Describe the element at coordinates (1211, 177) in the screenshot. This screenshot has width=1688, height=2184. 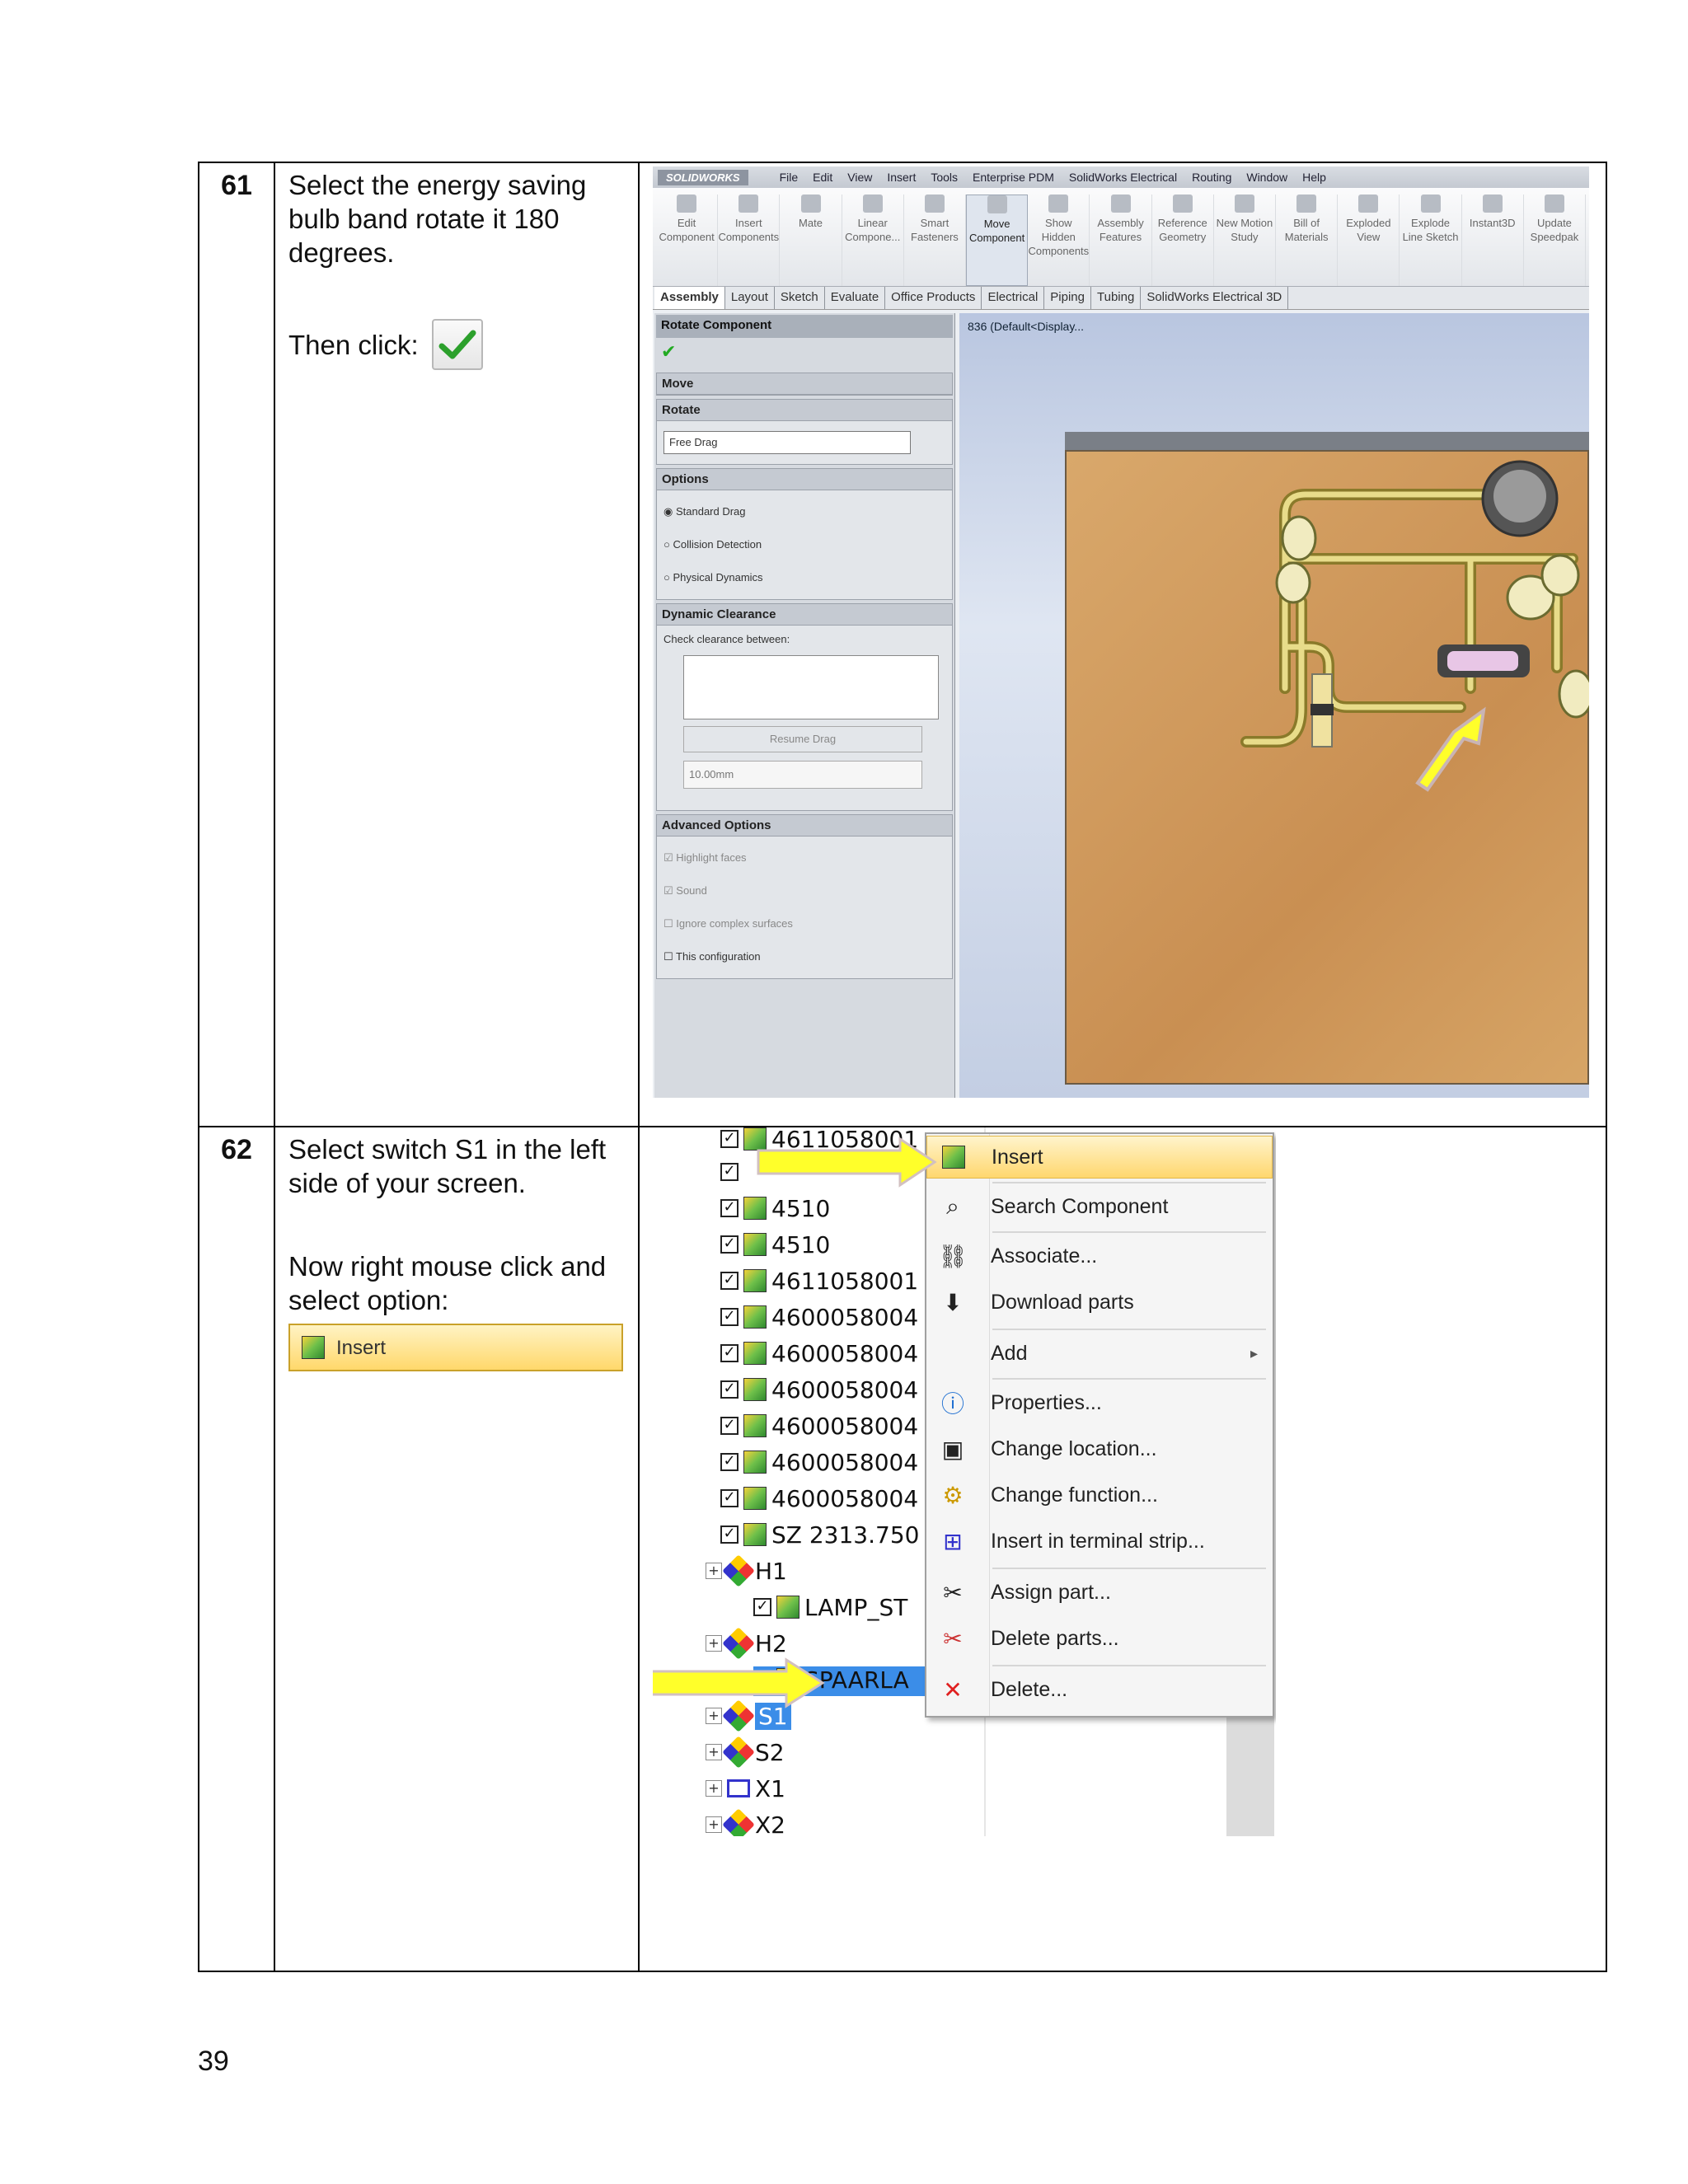
I see `menu-item: Routing` at that location.